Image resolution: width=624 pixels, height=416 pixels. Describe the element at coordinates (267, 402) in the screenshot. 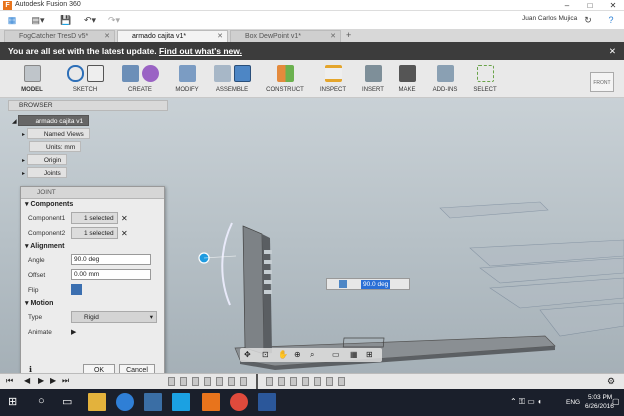

I see `word-icon` at that location.